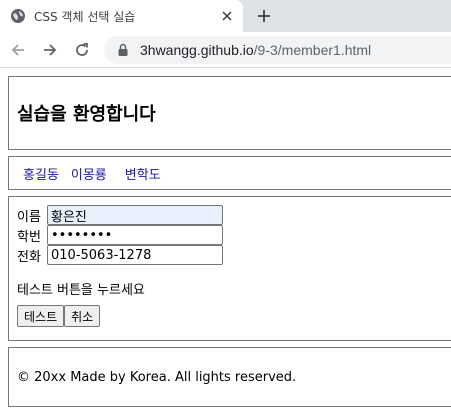 The image size is (451, 420). Describe the element at coordinates (230, 316) in the screenshot. I see `button-group: 테스트 취소` at that location.